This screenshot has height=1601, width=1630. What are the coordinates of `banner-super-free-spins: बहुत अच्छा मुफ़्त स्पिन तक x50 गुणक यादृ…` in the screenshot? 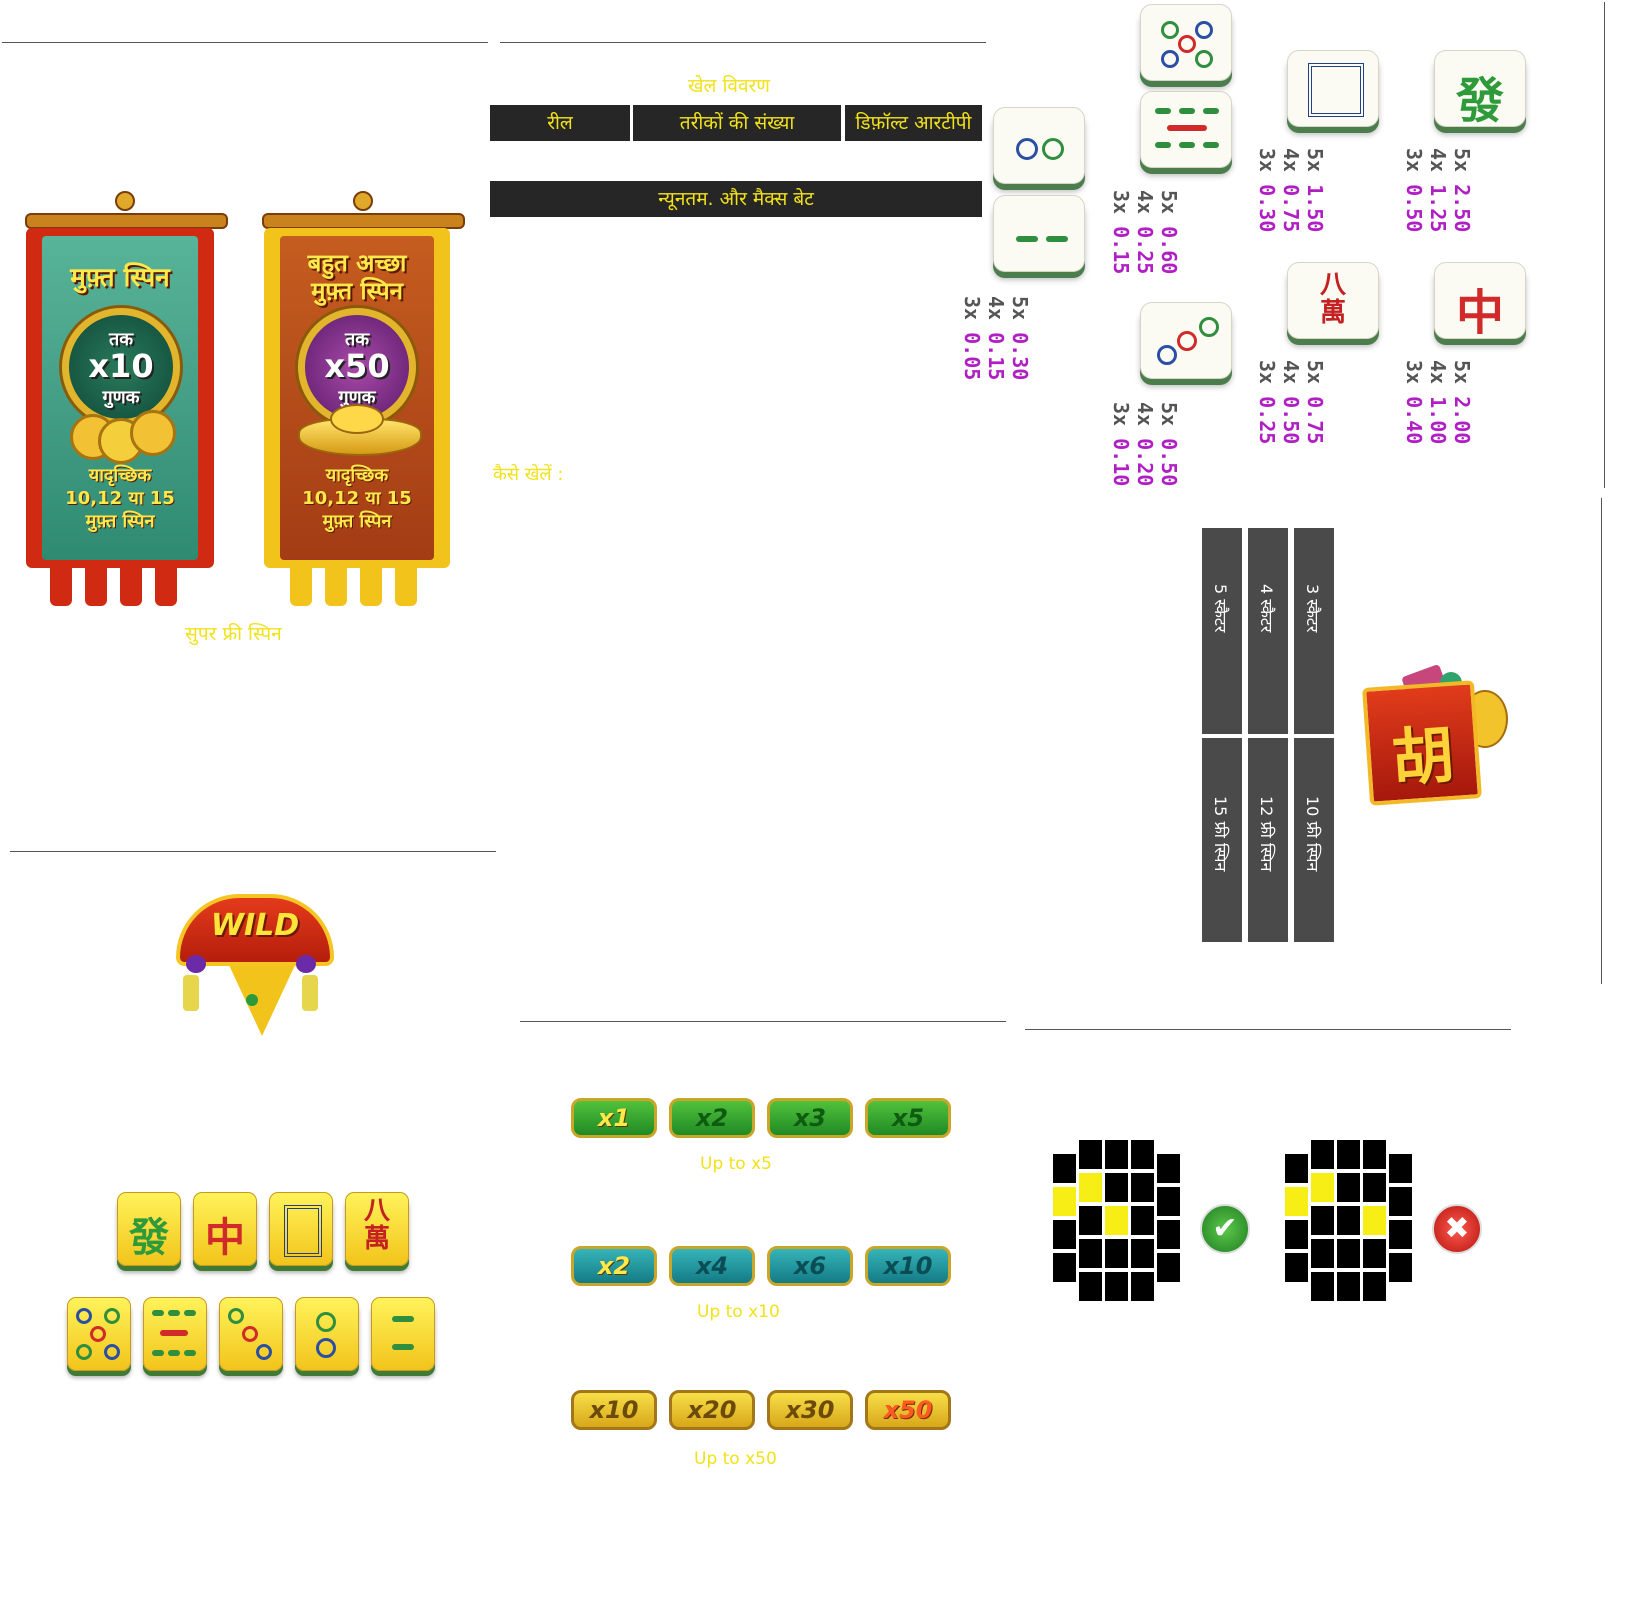 It's located at (357, 398).